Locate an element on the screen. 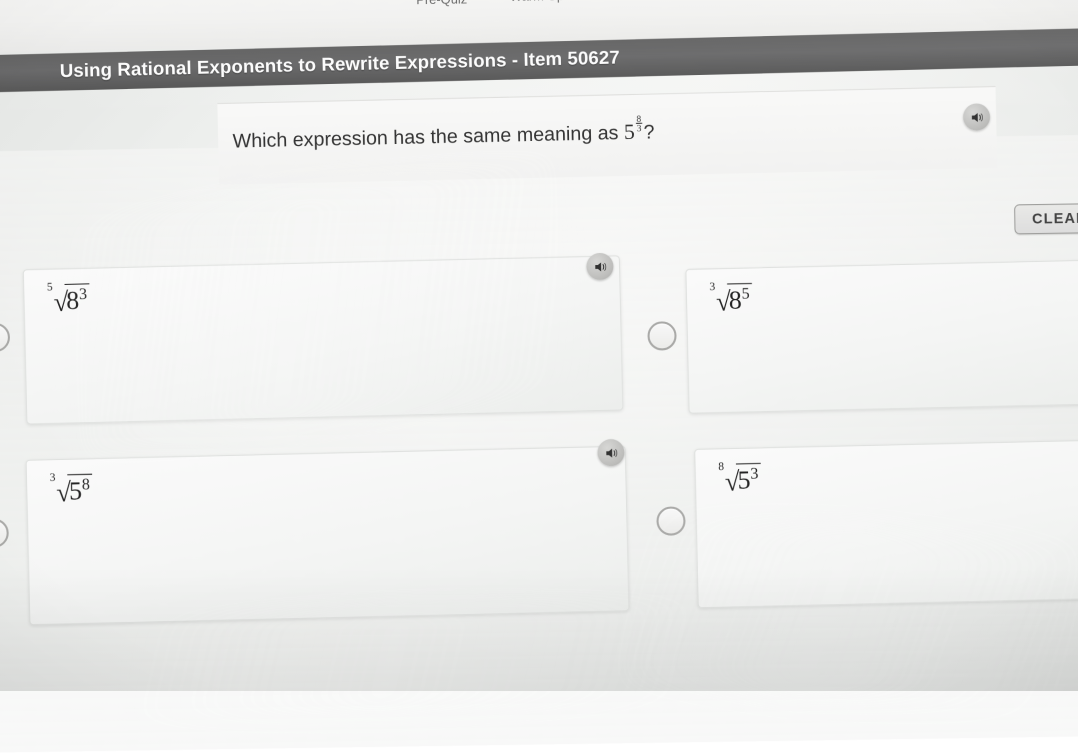 The image size is (1078, 754). radicand-exponent-d: 3 is located at coordinates (754, 474).